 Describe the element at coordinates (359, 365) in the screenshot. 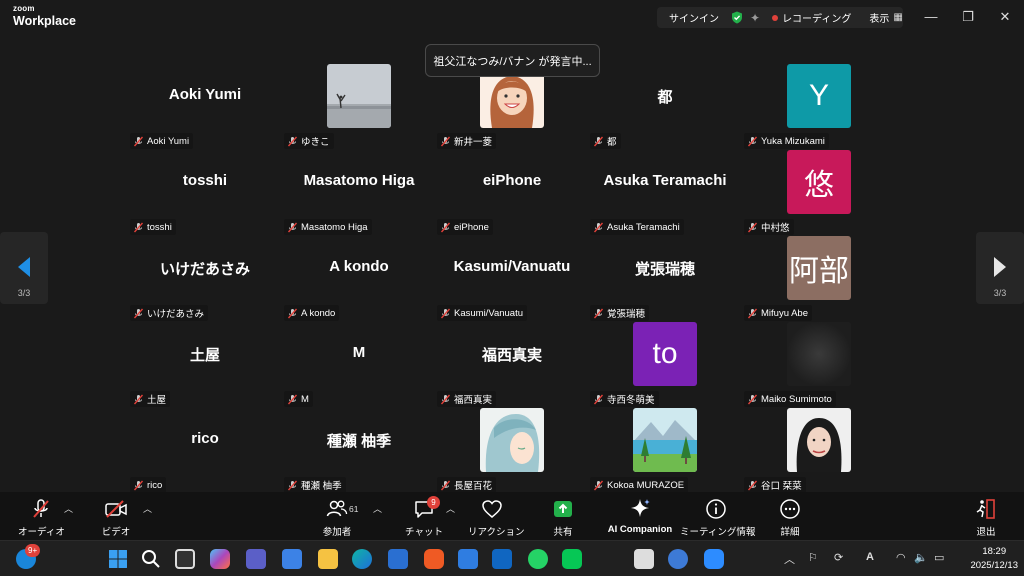

I see `participant-tile: MM` at that location.